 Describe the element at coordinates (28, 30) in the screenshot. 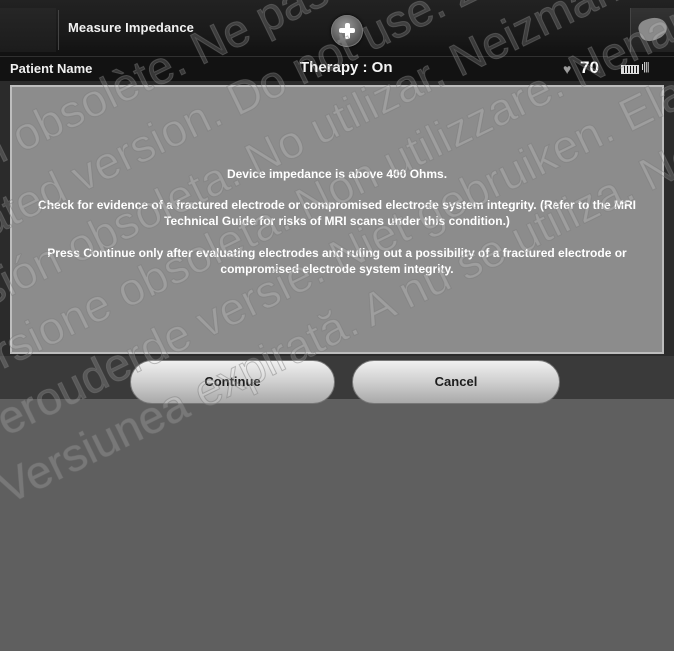

I see `back-tab` at that location.